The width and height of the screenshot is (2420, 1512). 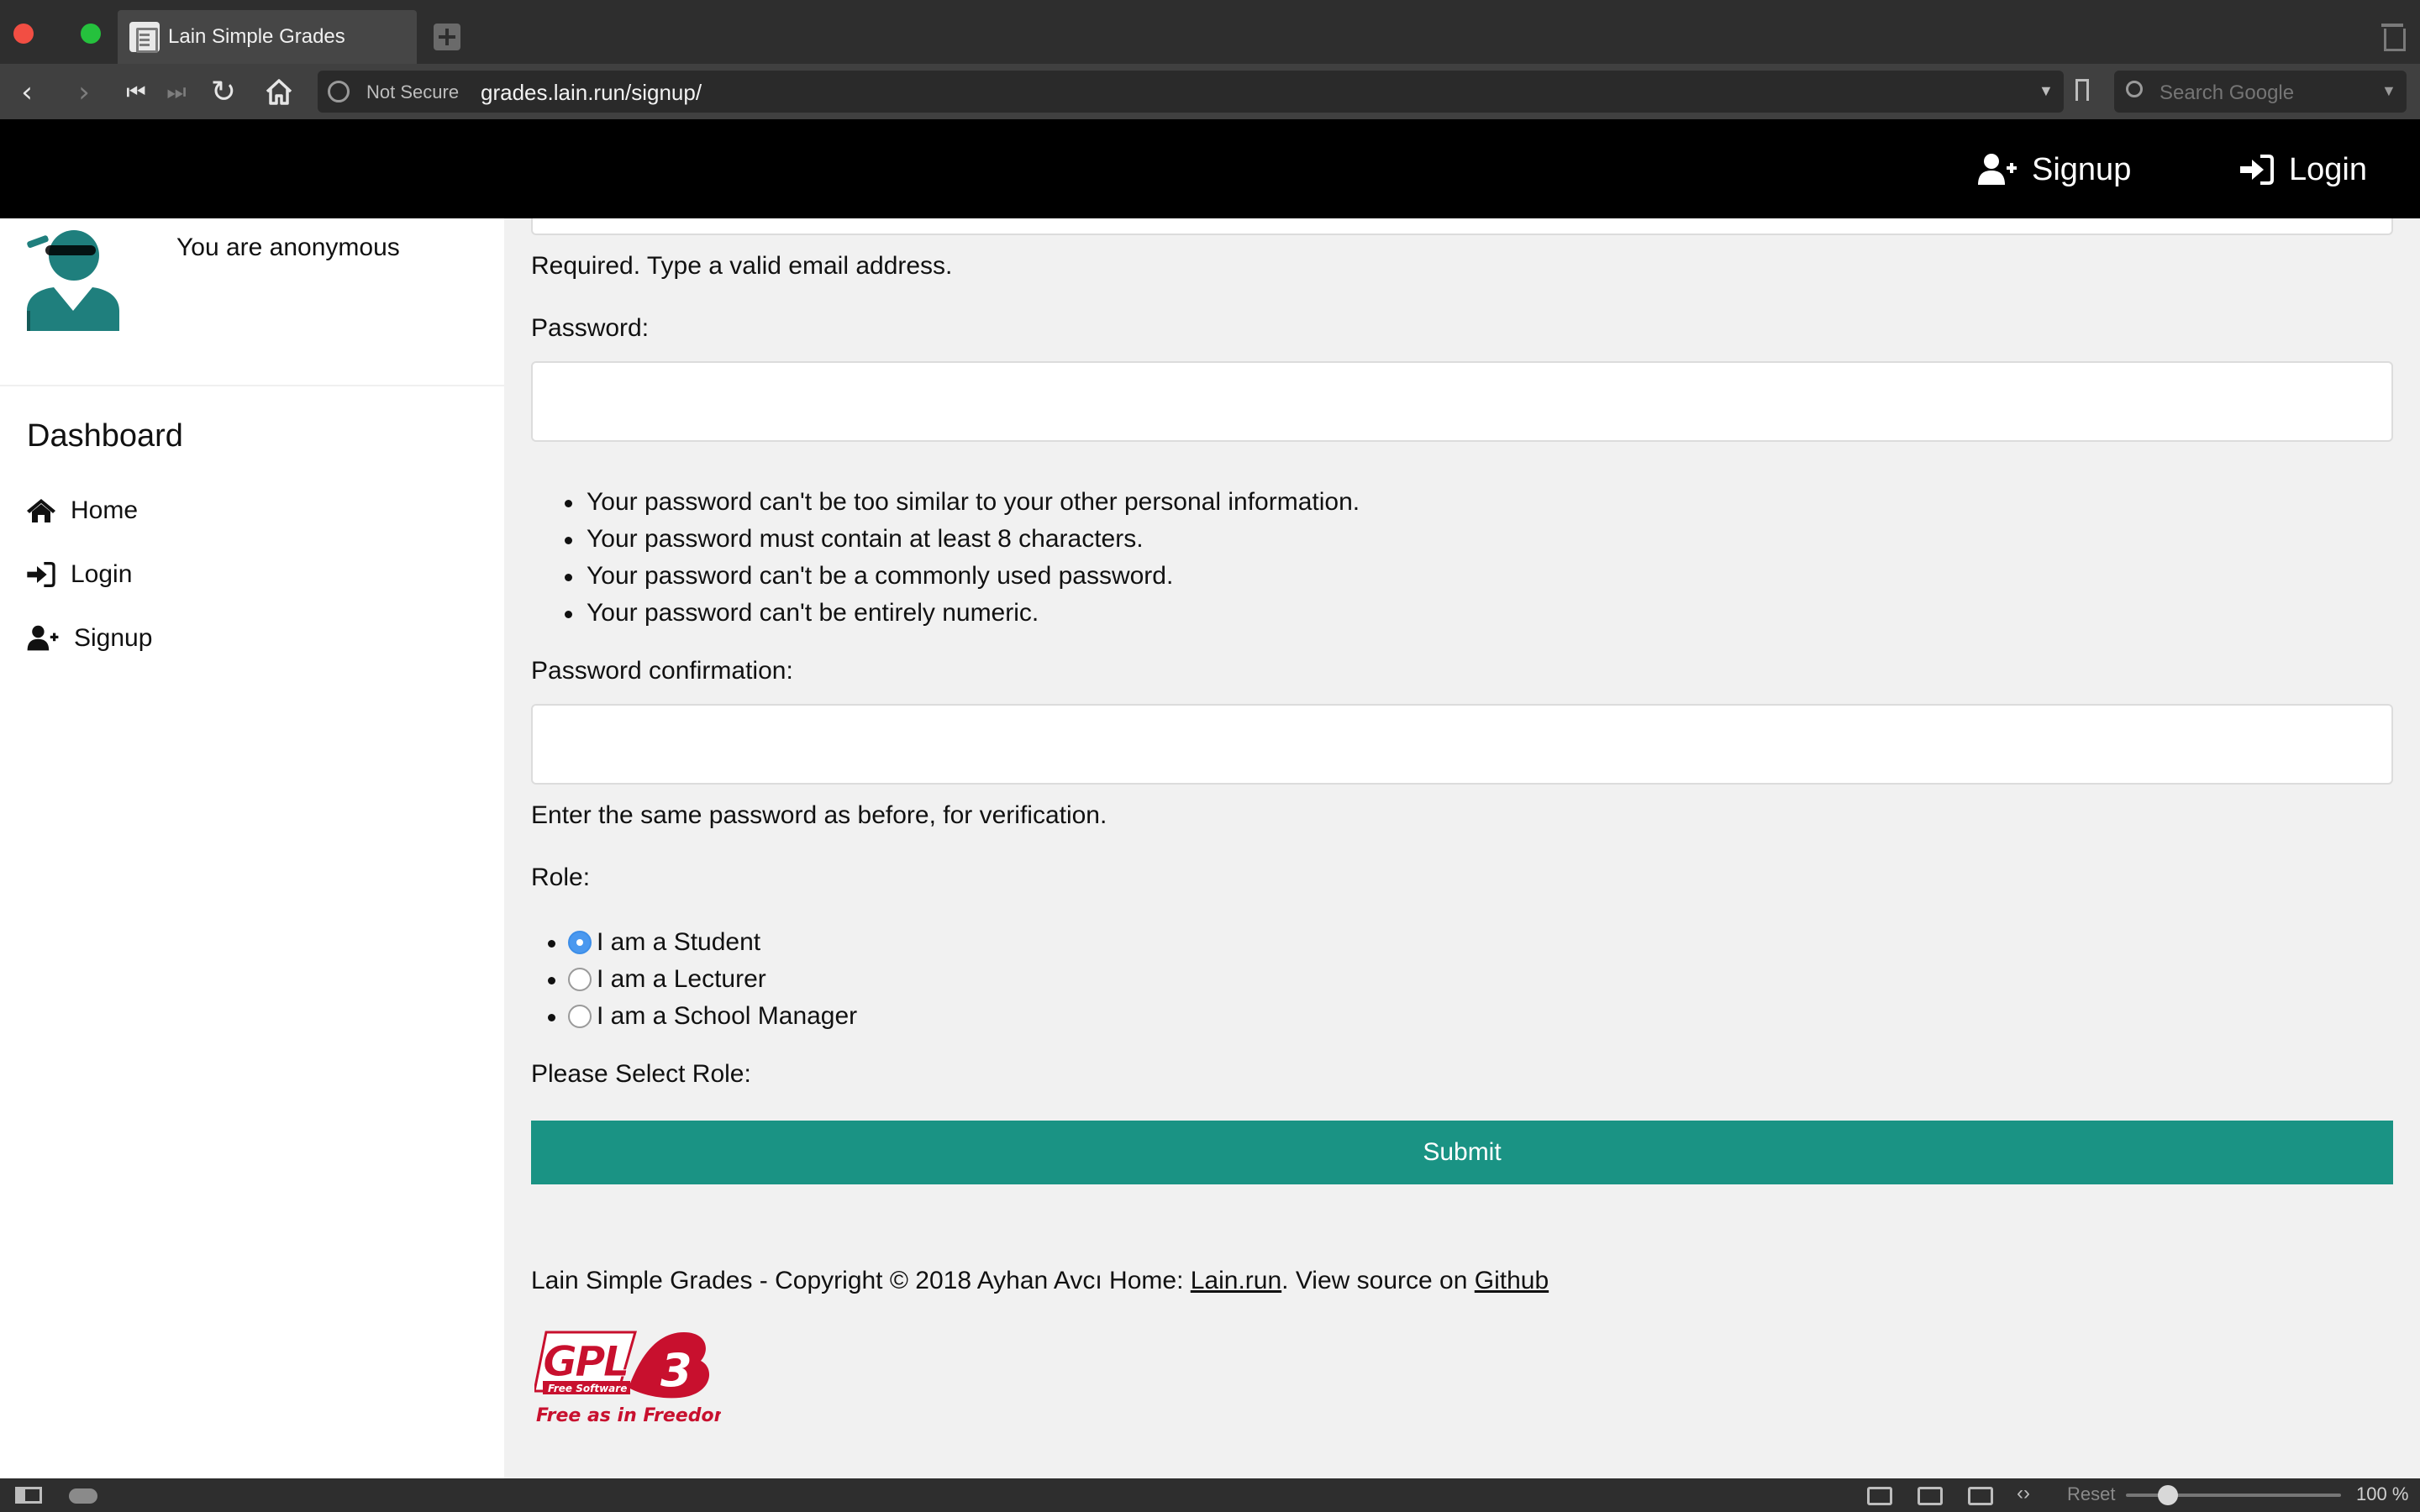 What do you see at coordinates (580, 942) in the screenshot?
I see `student-radio` at bounding box center [580, 942].